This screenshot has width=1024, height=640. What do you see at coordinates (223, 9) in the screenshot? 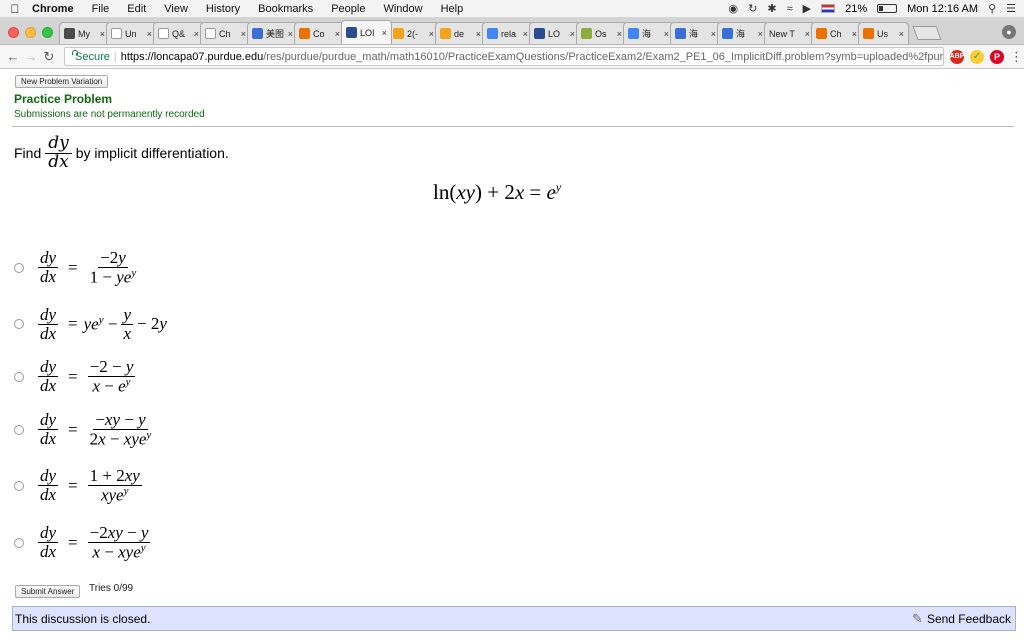
I see `menu-history: History` at bounding box center [223, 9].